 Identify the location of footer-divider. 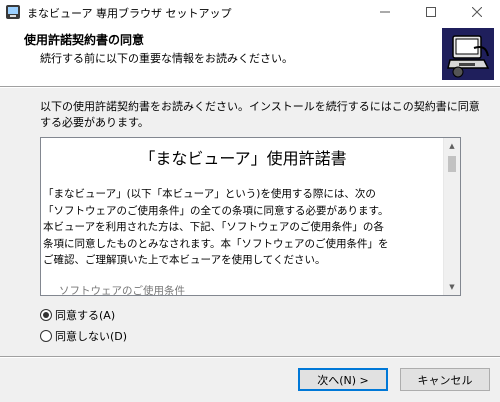
(250, 357).